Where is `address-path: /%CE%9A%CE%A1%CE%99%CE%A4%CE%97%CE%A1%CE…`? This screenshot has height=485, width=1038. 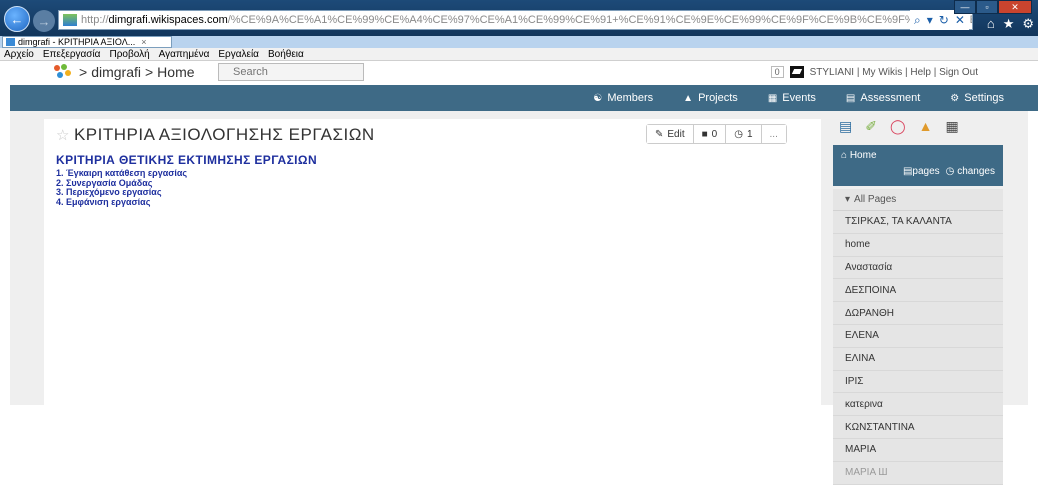
address-path: /%CE%9A%CE%A1%CE%99%CE%A4%CE%97%CE%A1%CE… is located at coordinates (599, 20).